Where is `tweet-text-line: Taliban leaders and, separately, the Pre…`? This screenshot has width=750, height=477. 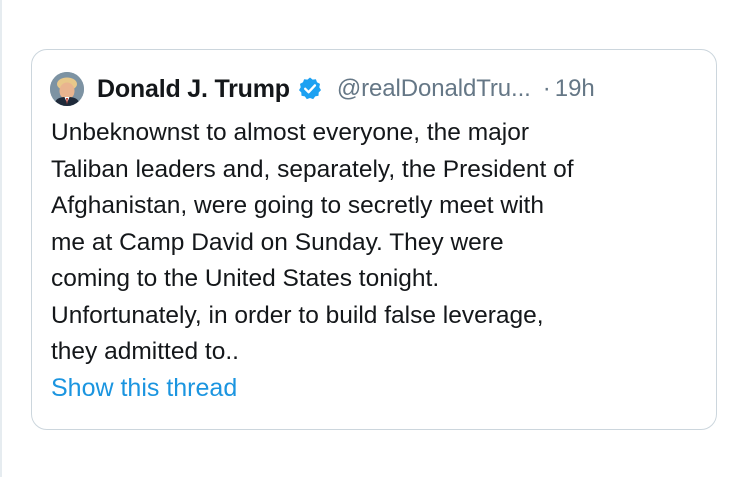
tweet-text-line: Taliban leaders and, separately, the Pre… is located at coordinates (312, 169).